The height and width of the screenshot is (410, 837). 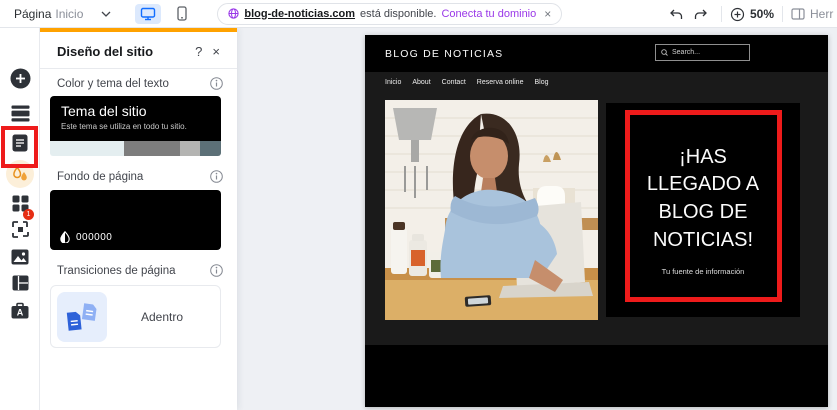 What do you see at coordinates (138, 68) in the screenshot?
I see `panel-divider` at bounding box center [138, 68].